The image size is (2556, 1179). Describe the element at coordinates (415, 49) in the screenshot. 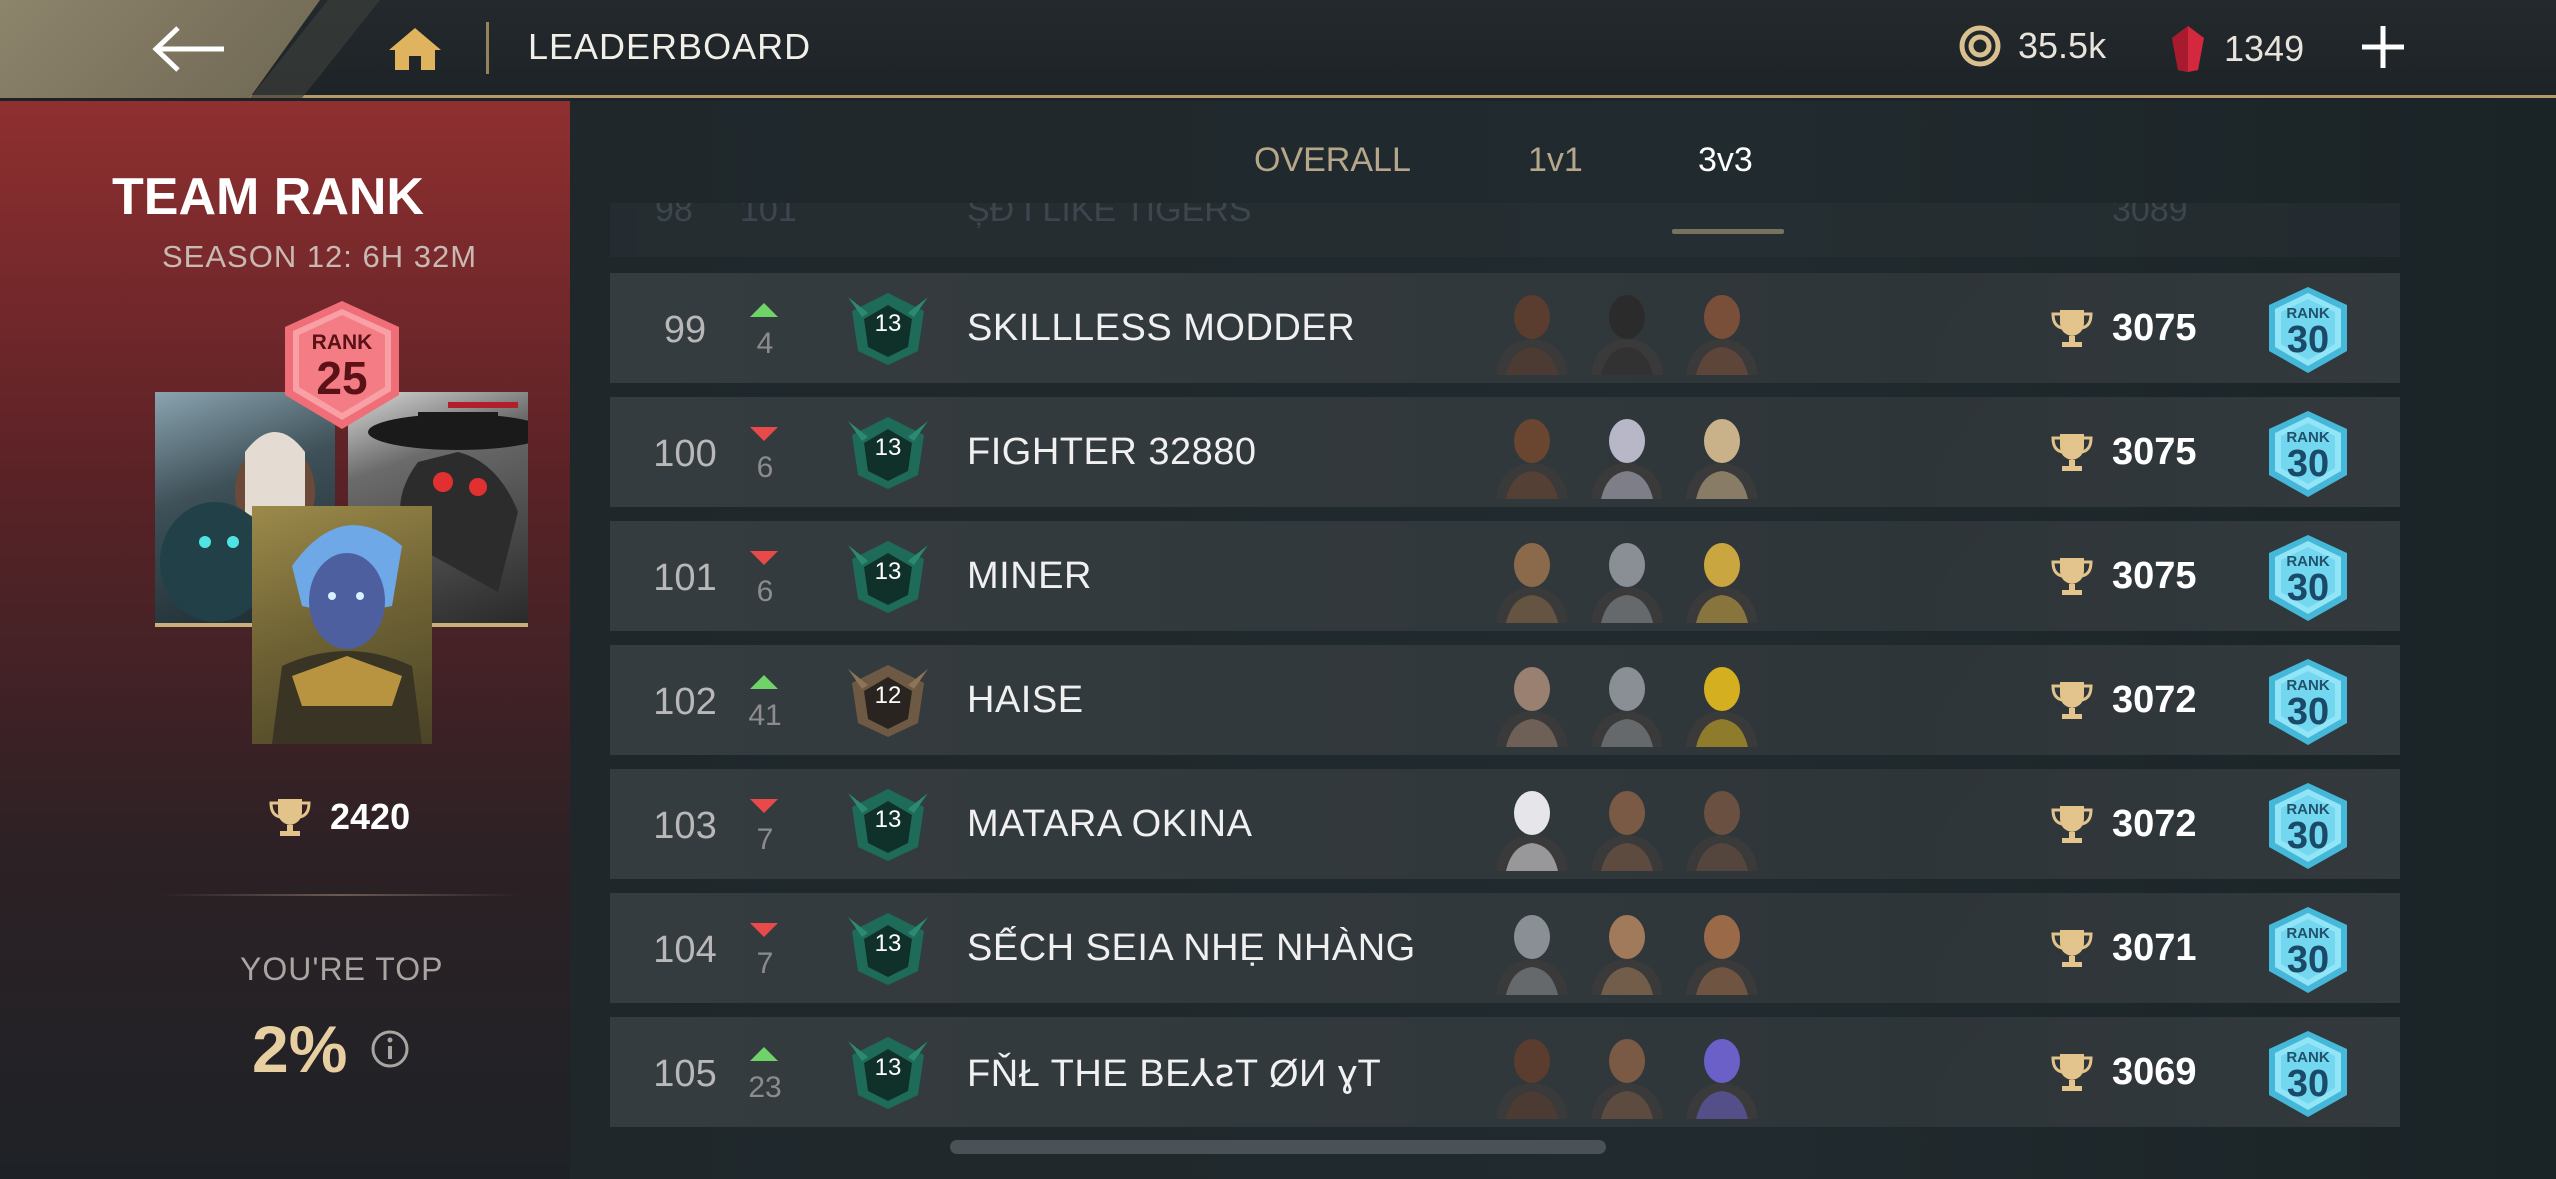

I see `home-icon` at that location.